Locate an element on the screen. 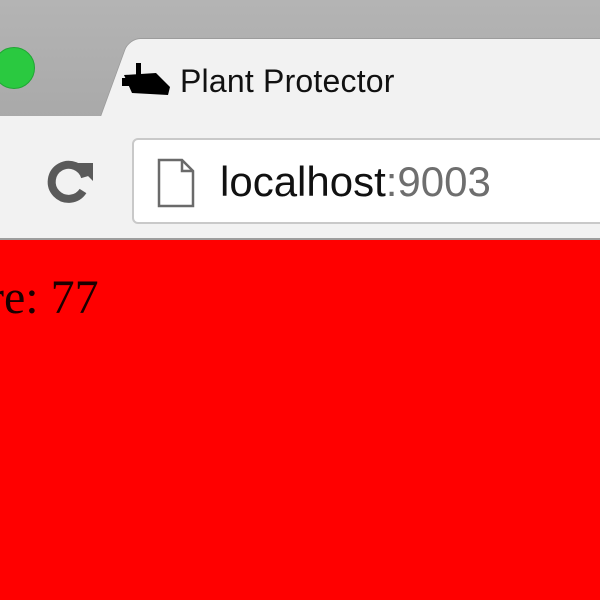 The image size is (600, 600). tab-title: Plant Protector is located at coordinates (287, 80).